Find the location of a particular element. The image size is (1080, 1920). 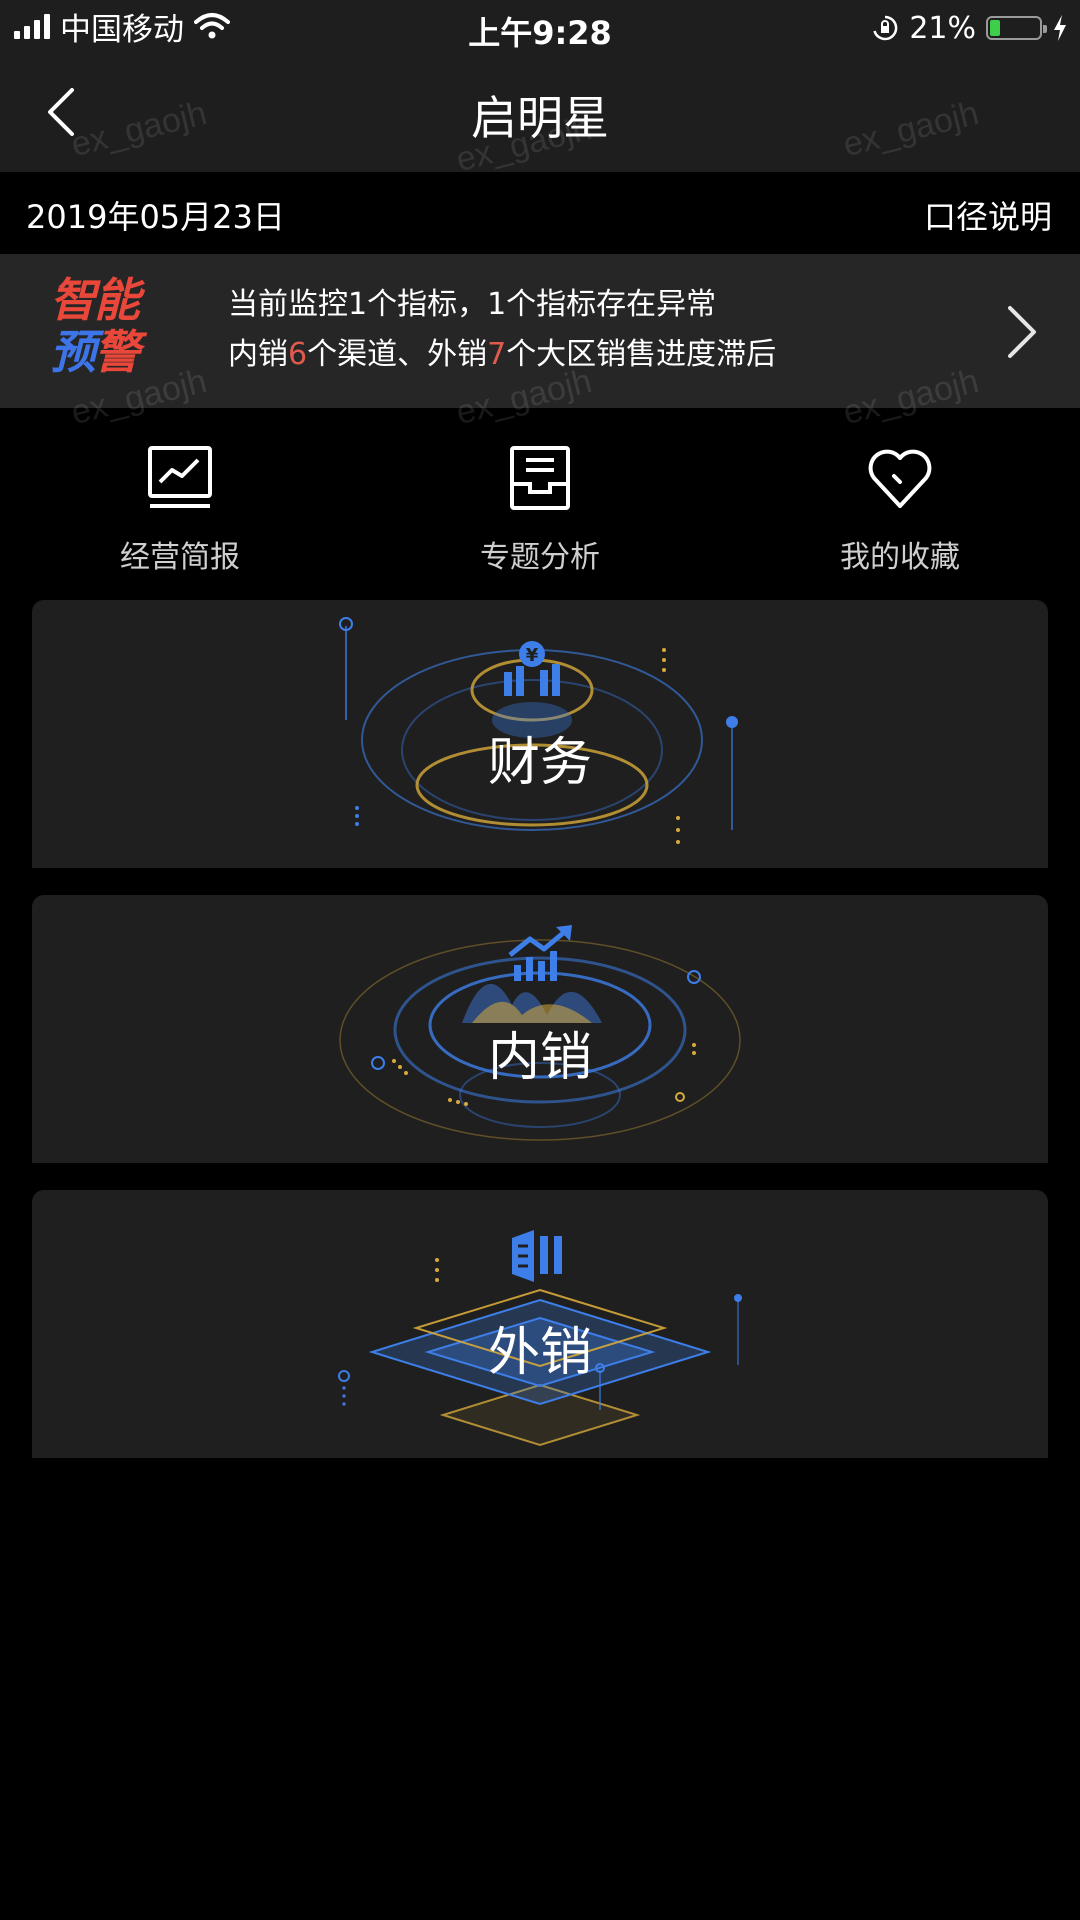

module-title: 内销 is located at coordinates (539, 1058).